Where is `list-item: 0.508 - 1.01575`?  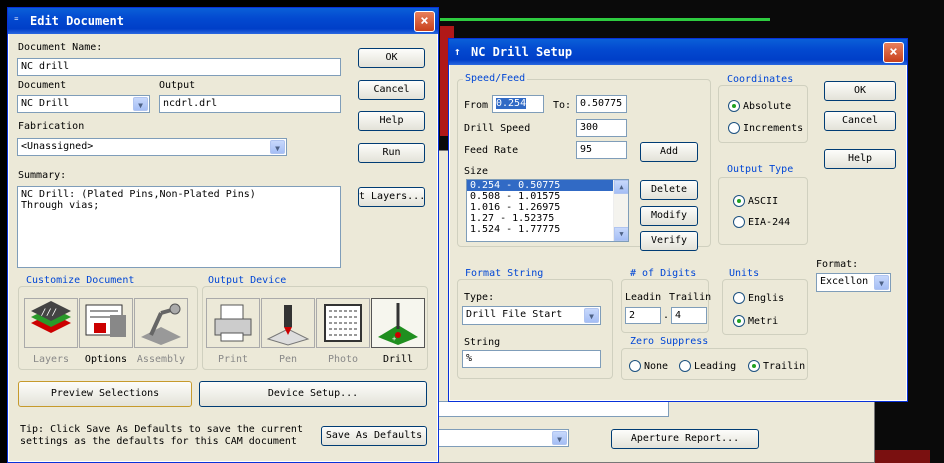 list-item: 0.508 - 1.01575 is located at coordinates (547, 196).